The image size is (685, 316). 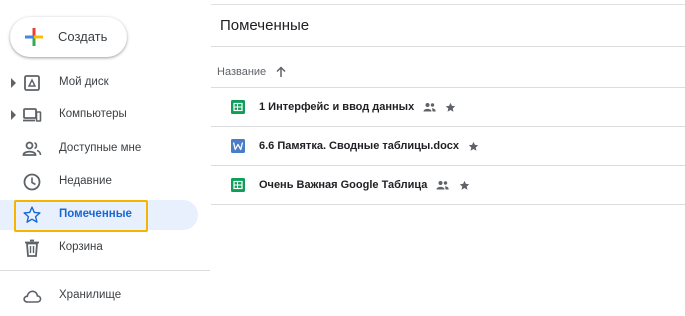 I want to click on clock-icon, so click(x=32, y=182).